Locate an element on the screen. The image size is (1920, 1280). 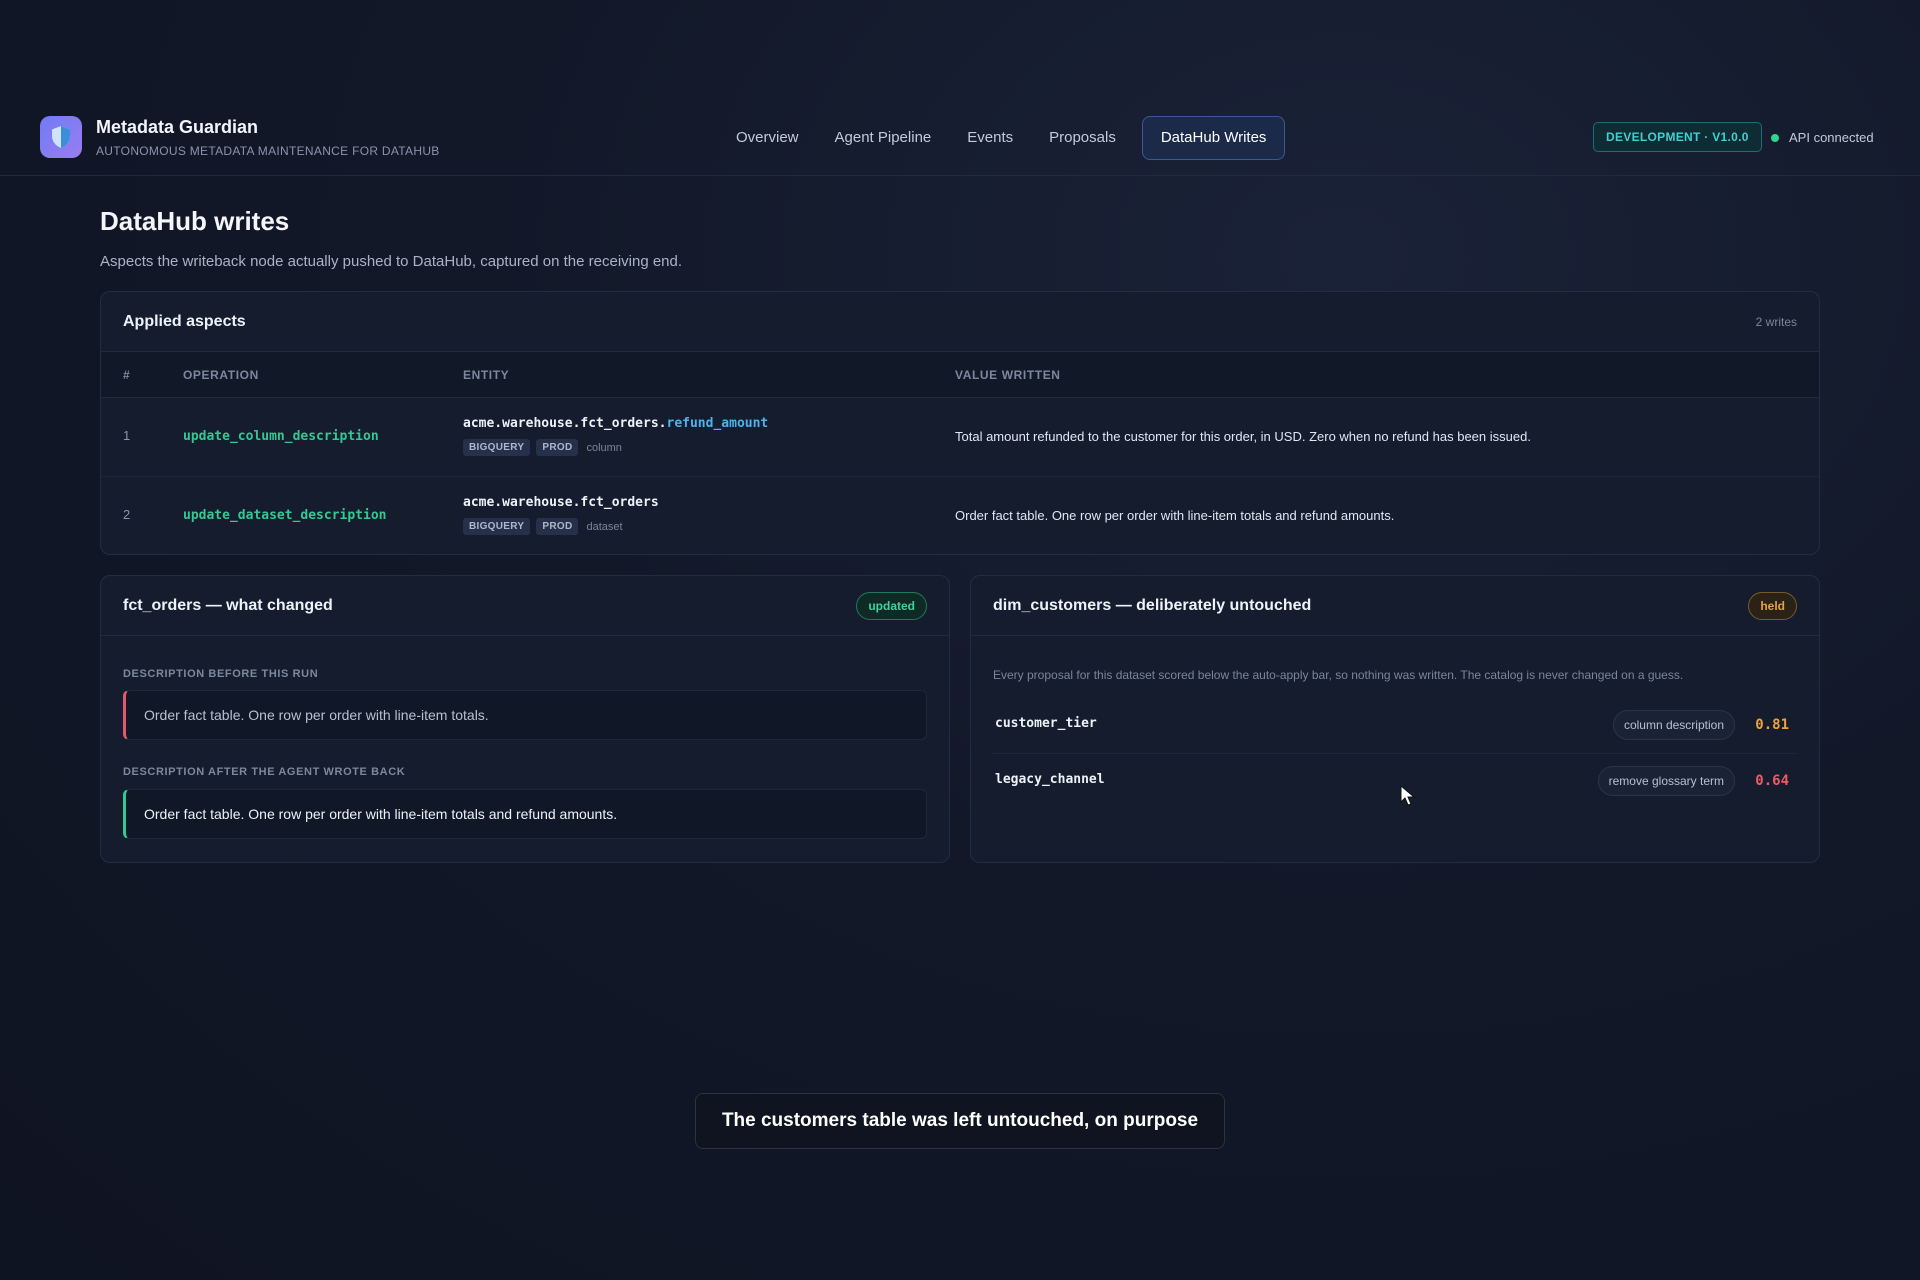
status-dot-icon is located at coordinates (1775, 137).